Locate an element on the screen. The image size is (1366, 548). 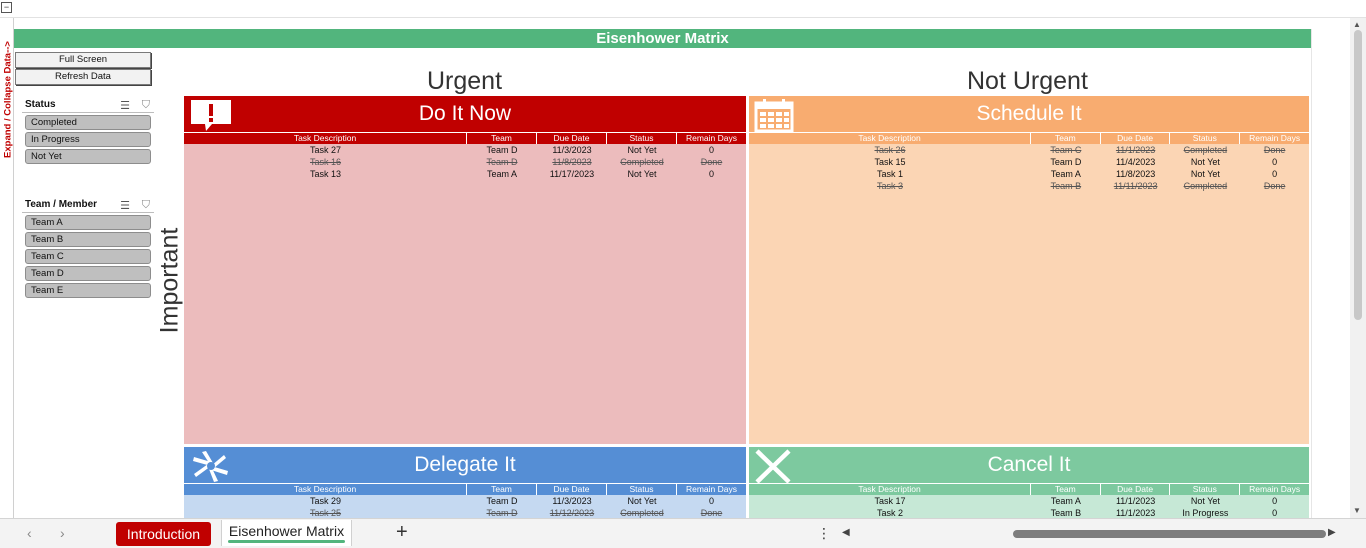
quadrant-title: Schedule It is located at coordinates (1029, 113).